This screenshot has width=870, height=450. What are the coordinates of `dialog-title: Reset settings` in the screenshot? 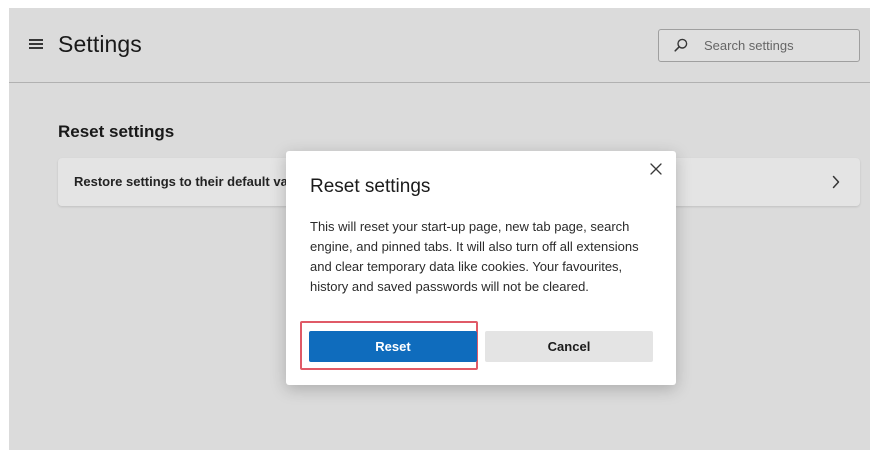 It's located at (370, 186).